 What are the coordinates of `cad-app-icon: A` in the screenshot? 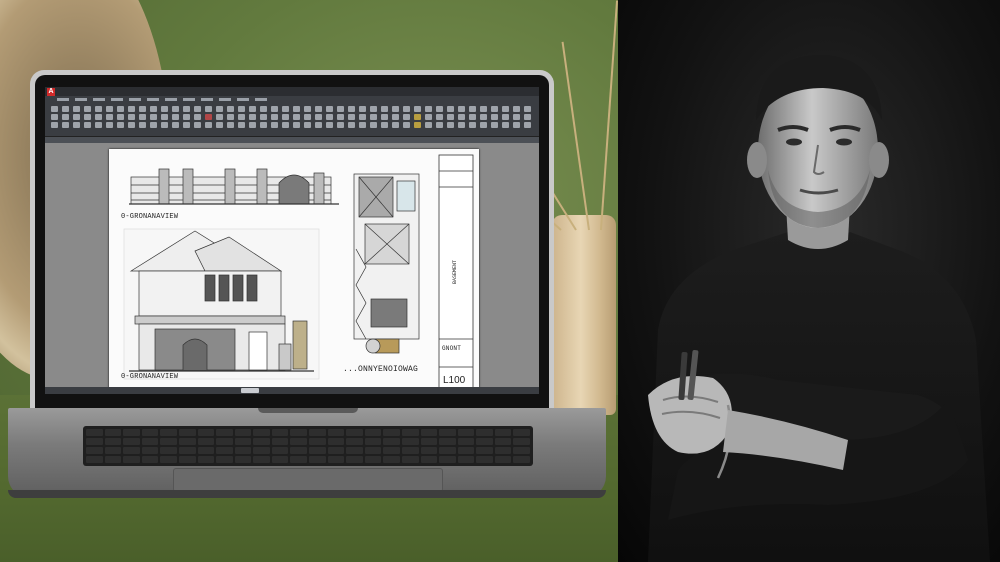 It's located at (51, 91).